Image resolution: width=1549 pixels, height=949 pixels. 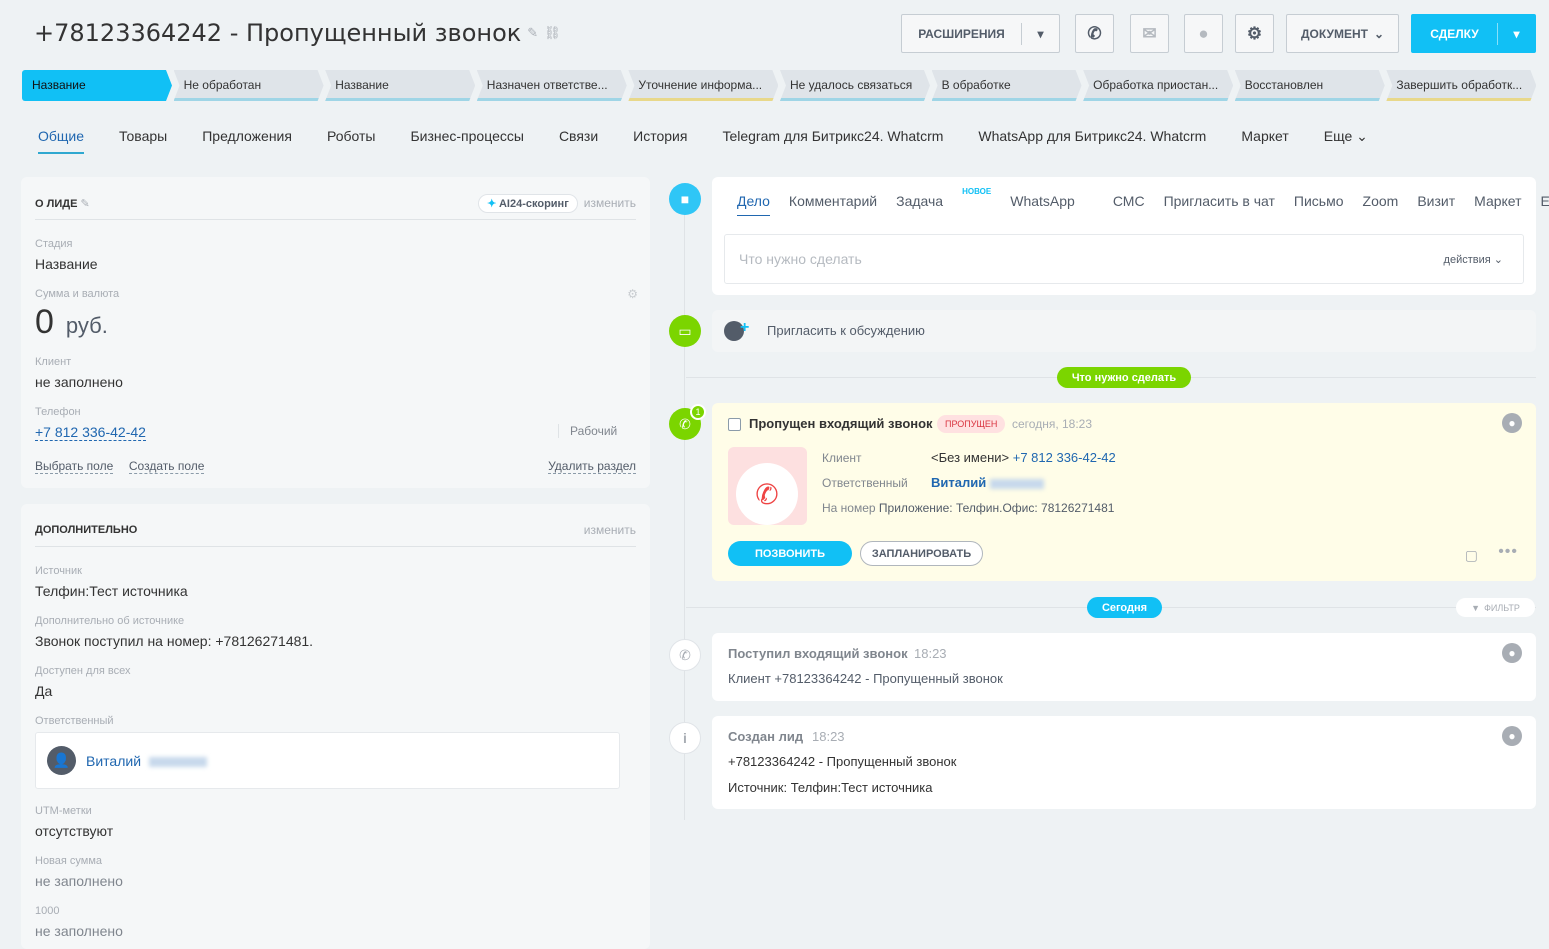 I want to click on filter-icon: ▼, so click(x=1476, y=607).